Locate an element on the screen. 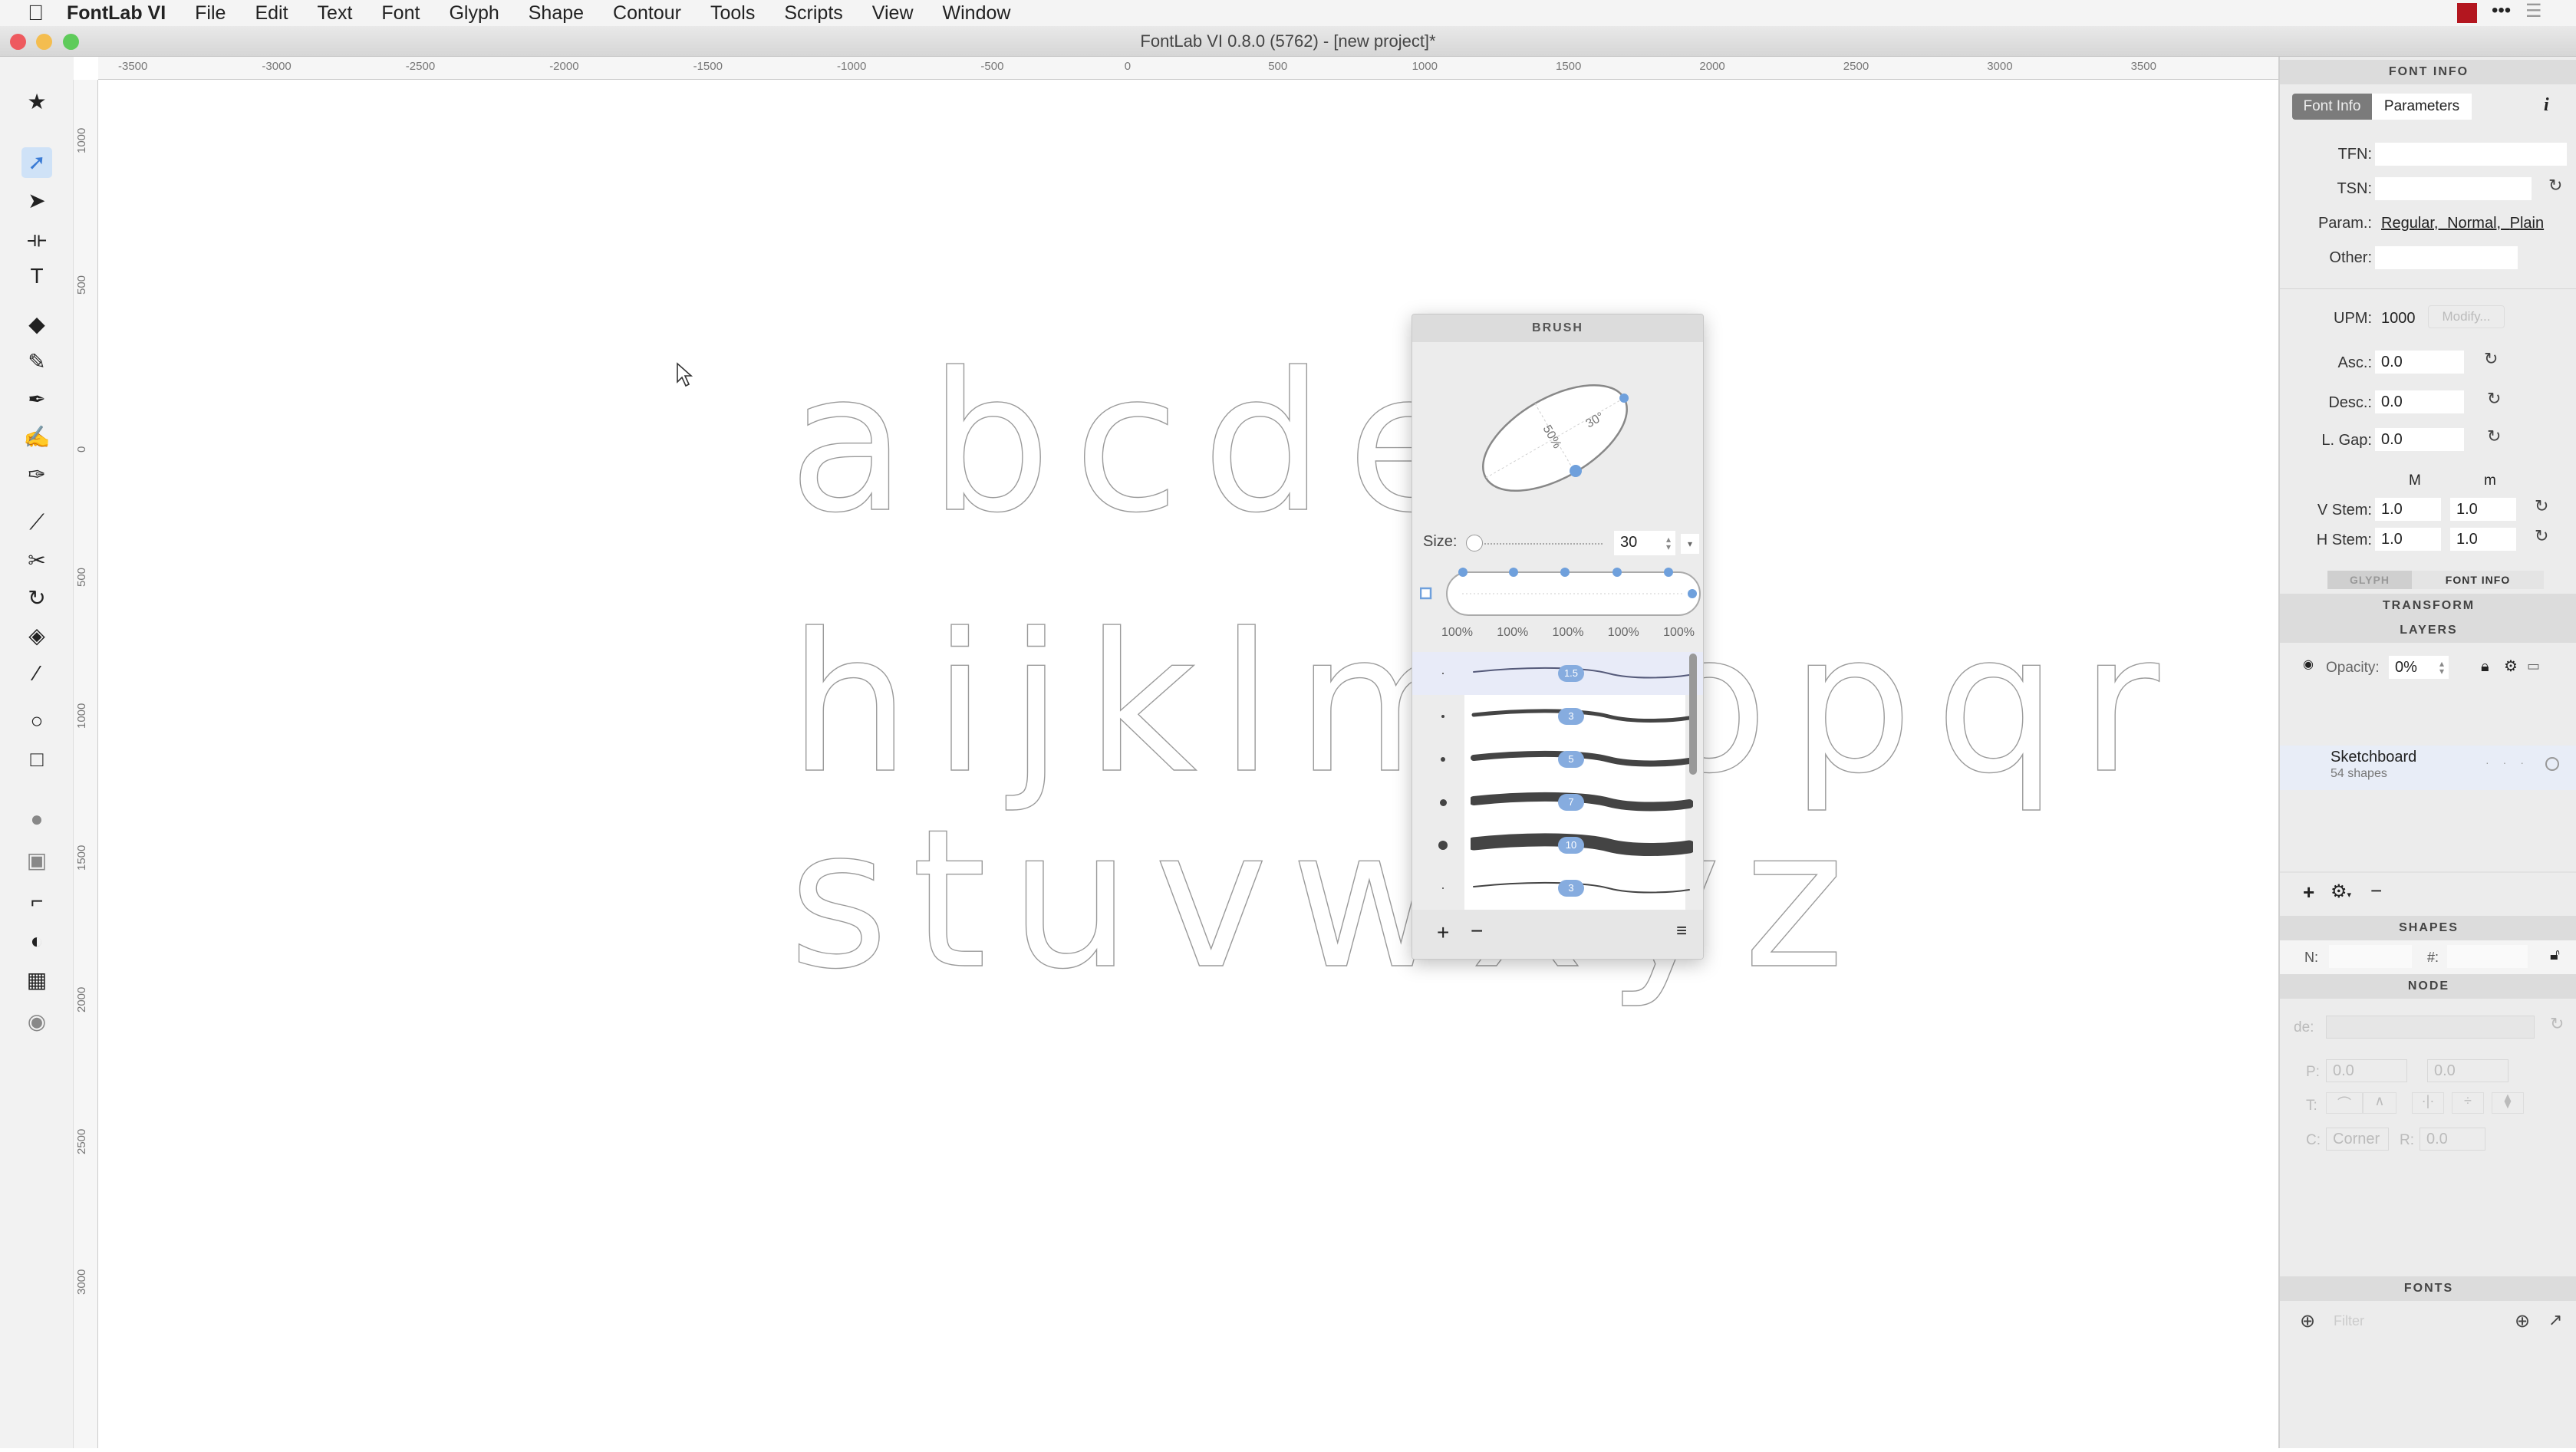 The image size is (2576, 1452). shape-id-input is located at coordinates (2487, 956).